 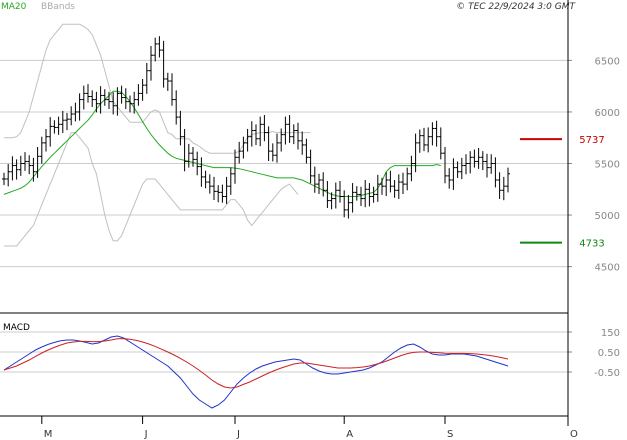 I want to click on price-tick-label: 6500, so click(x=607, y=61).